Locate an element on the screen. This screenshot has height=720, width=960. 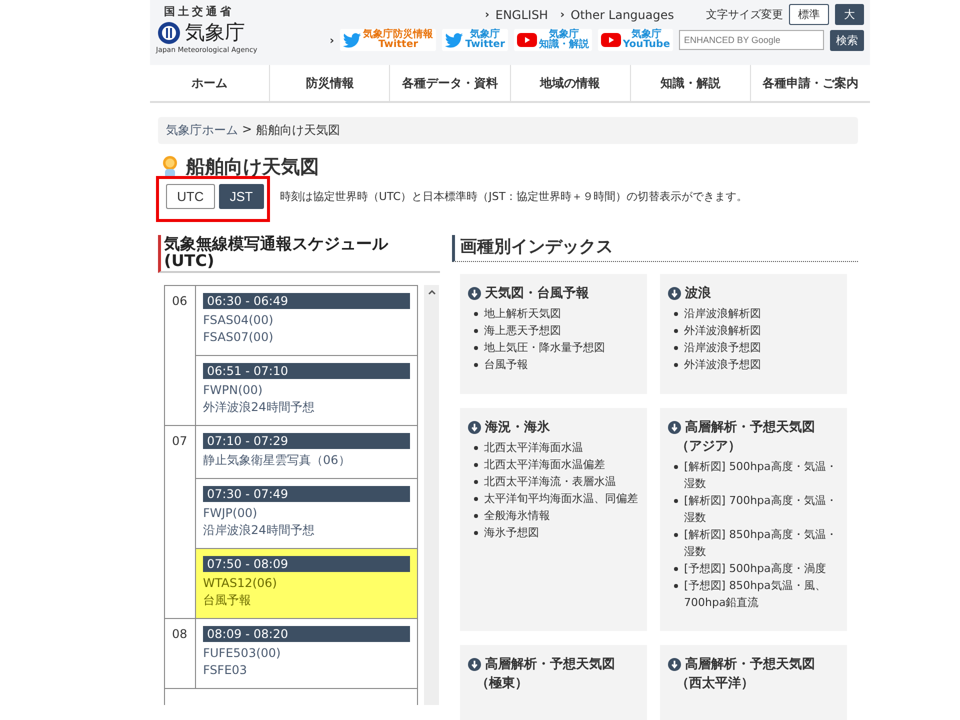
hour-label: 07 is located at coordinates (180, 441).